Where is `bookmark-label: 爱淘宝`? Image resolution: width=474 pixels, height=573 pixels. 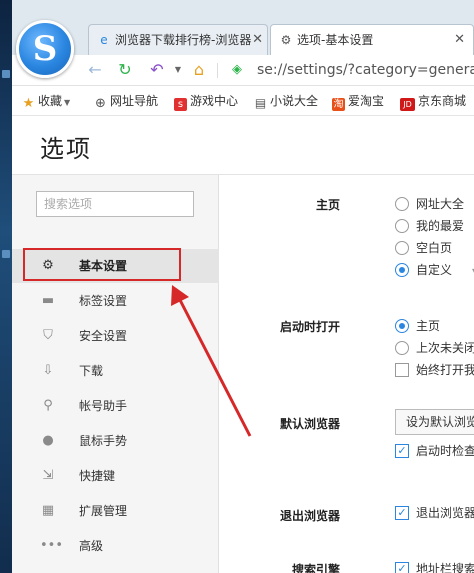
bookmark-label: 爱淘宝 is located at coordinates (366, 101).